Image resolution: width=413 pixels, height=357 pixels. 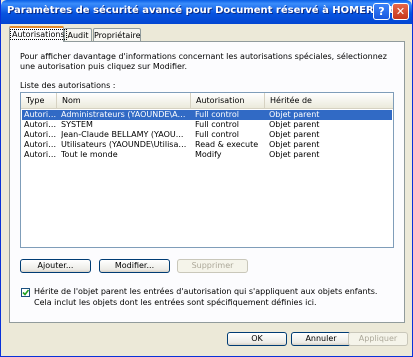 I want to click on checkmark-icon, so click(x=25, y=292).